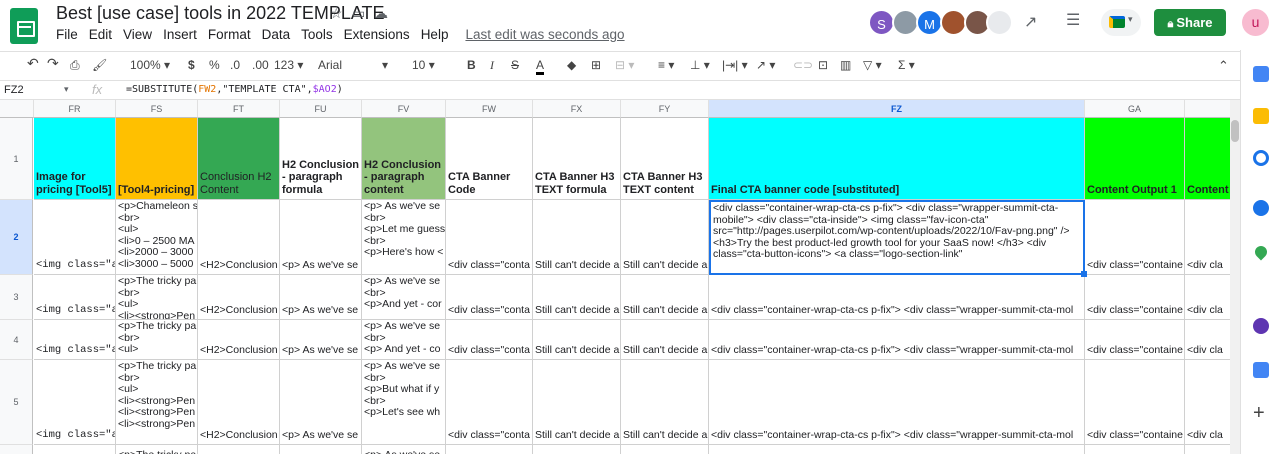  I want to click on addon-2-icon, so click(1261, 370).